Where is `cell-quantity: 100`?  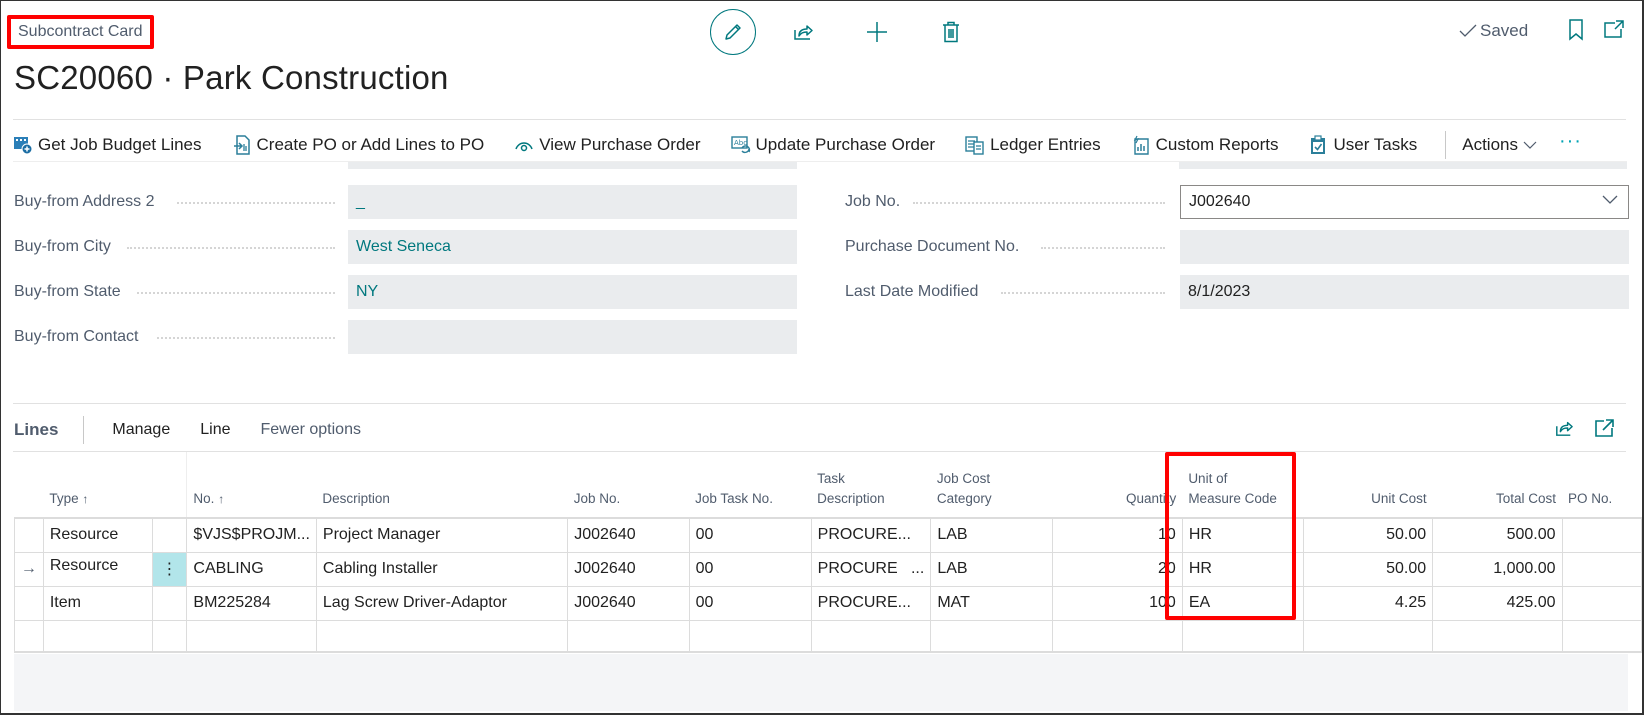 cell-quantity: 100 is located at coordinates (1117, 603).